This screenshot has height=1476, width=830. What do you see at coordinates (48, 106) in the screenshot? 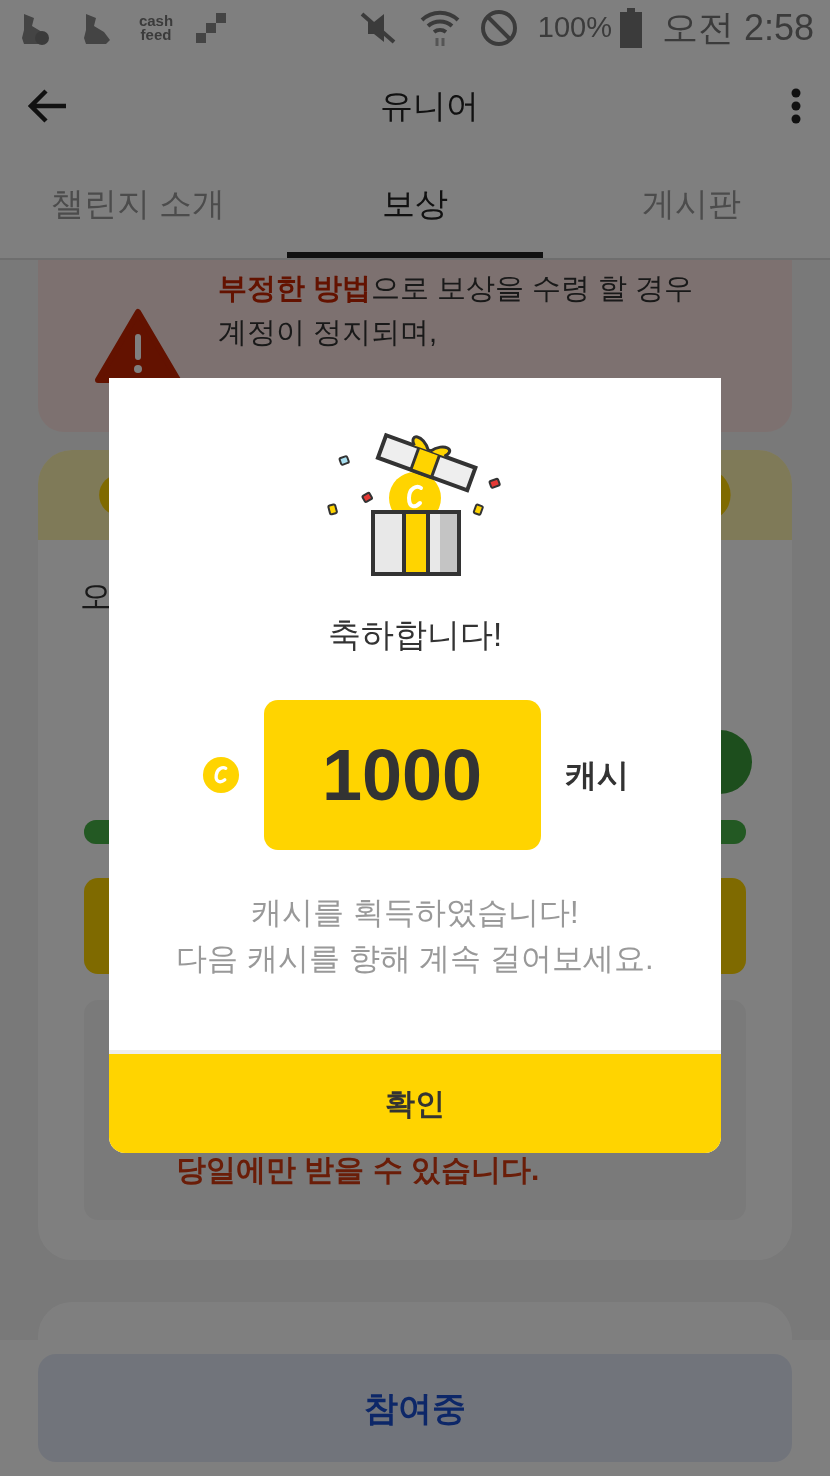
I see `back-arrow-icon` at bounding box center [48, 106].